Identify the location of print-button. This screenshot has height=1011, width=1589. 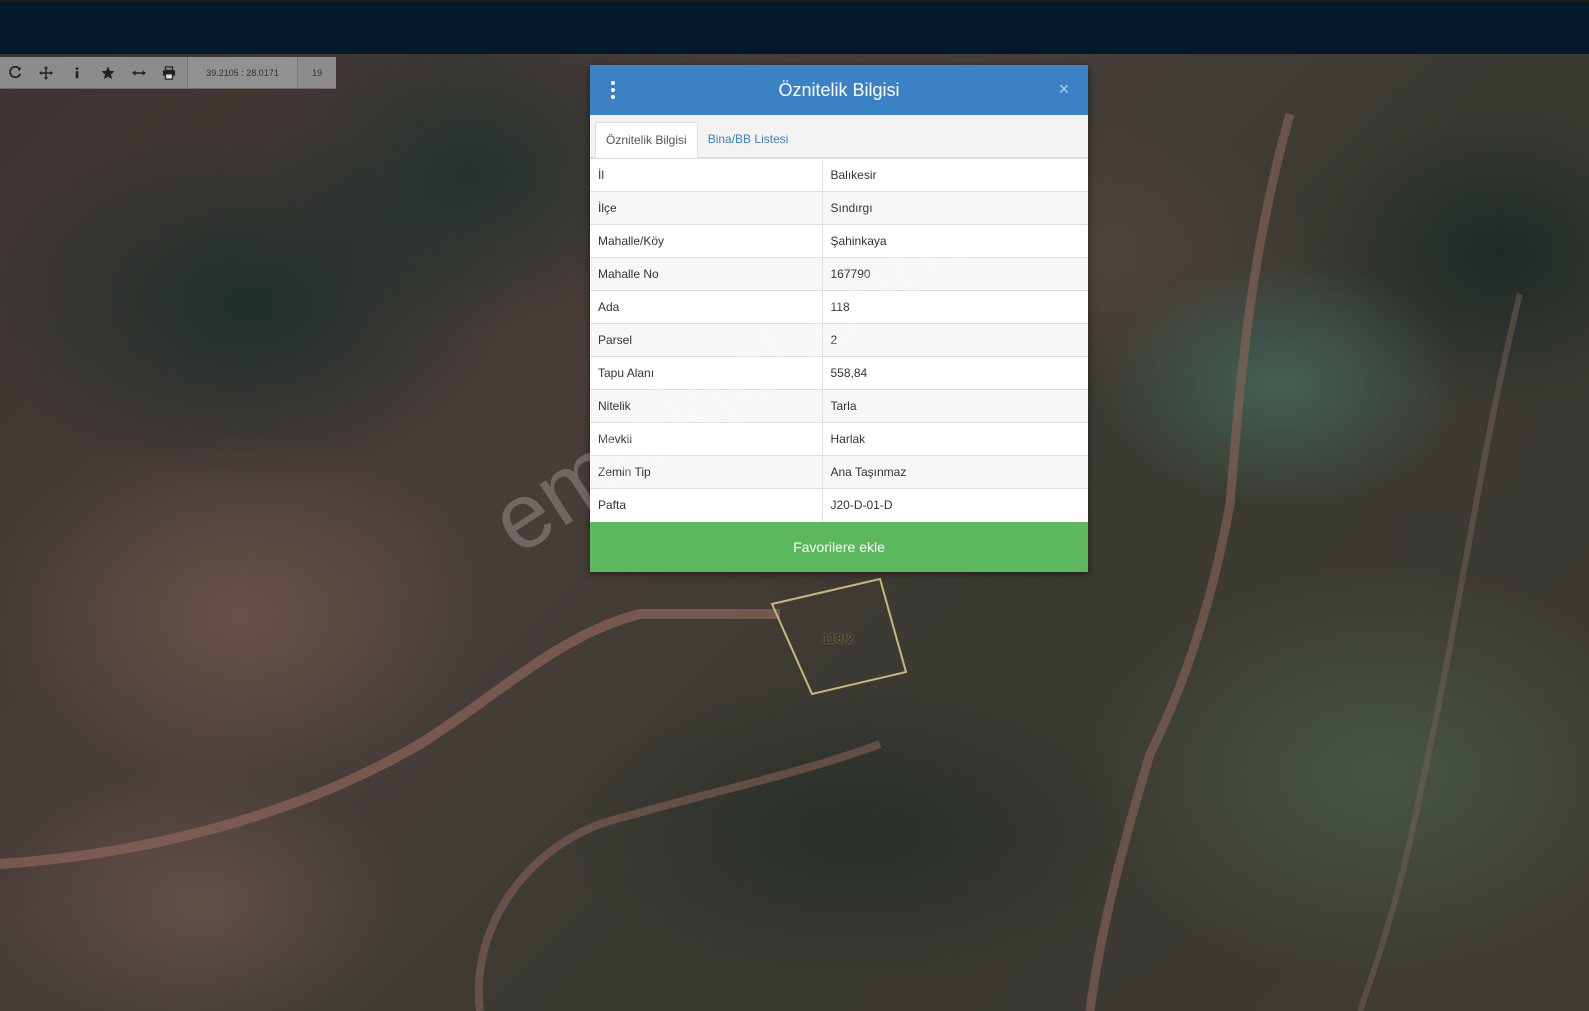
(169, 72).